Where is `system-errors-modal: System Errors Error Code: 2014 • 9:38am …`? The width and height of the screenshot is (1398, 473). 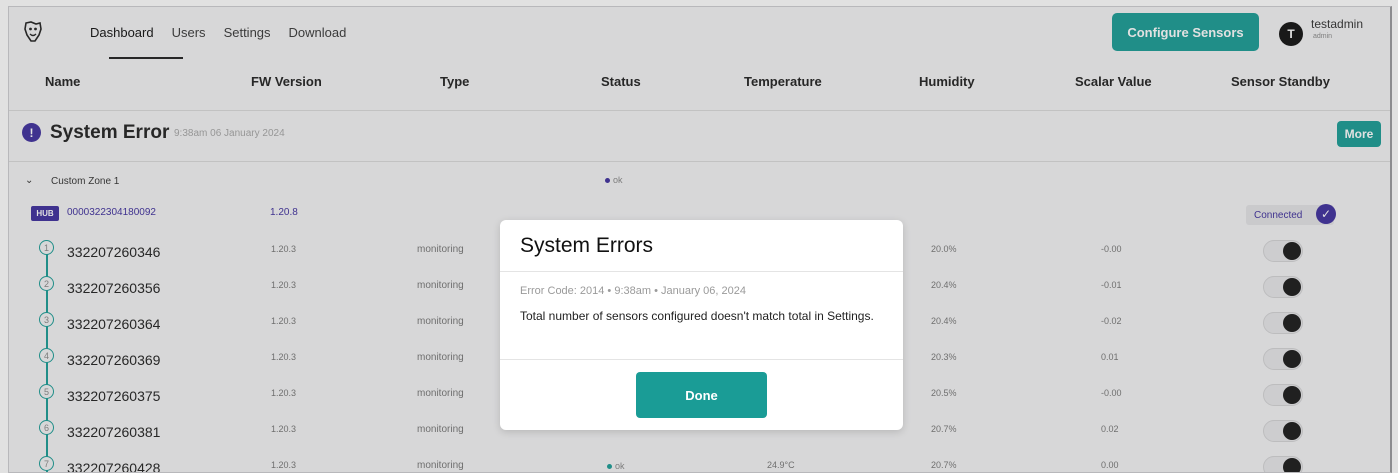 system-errors-modal: System Errors Error Code: 2014 • 9:38am … is located at coordinates (701, 325).